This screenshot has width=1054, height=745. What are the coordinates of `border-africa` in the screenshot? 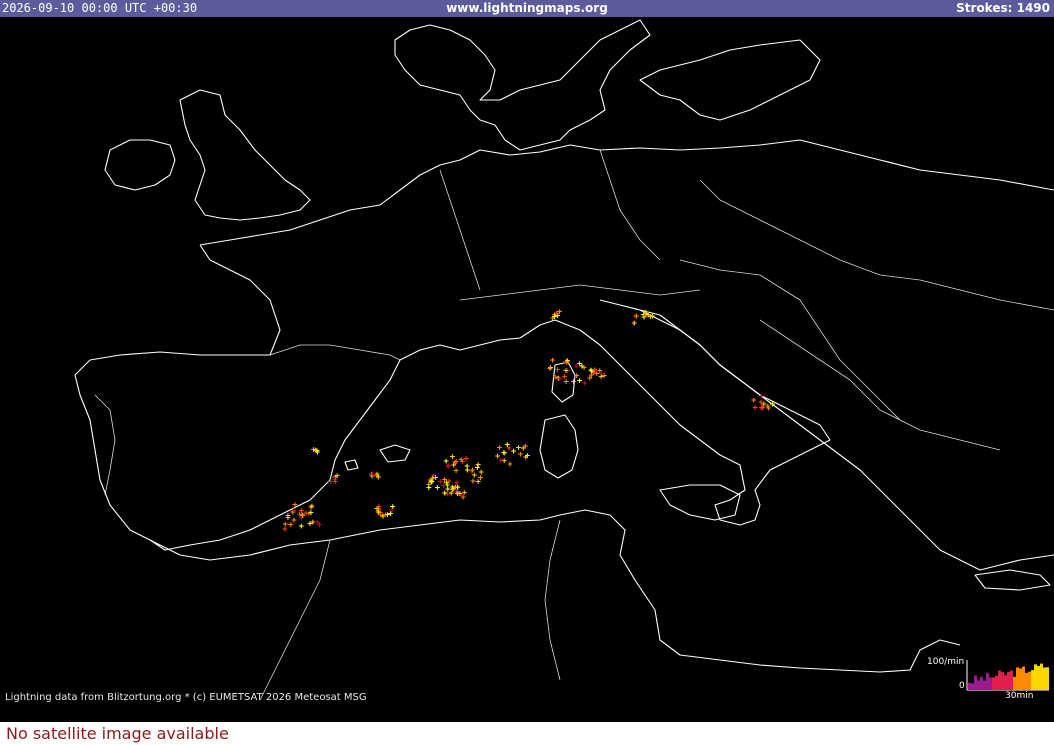 It's located at (295, 620).